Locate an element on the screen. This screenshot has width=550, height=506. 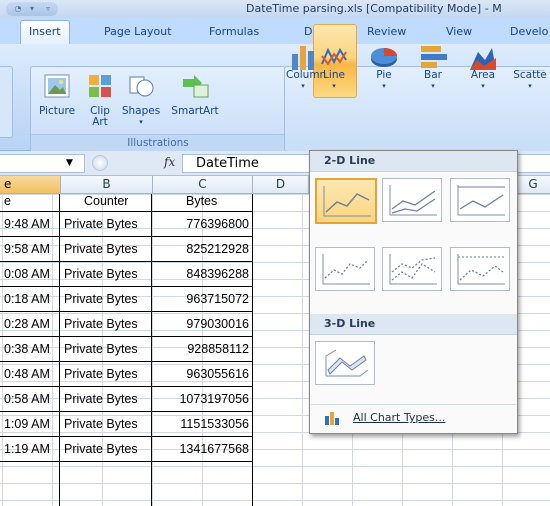
line-chart-button: Line ▾ is located at coordinates (334, 69).